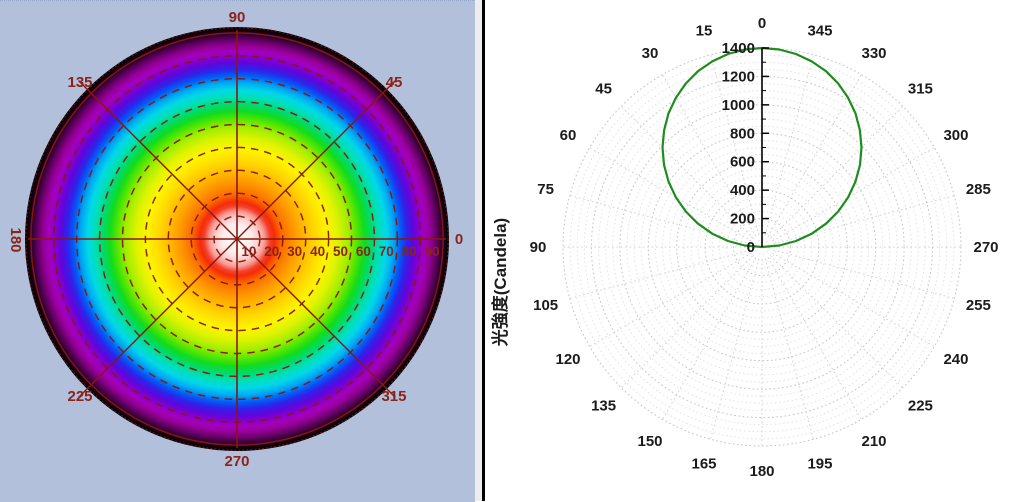  I want to click on y-axis-title: 光強度(Candela), so click(500, 282).